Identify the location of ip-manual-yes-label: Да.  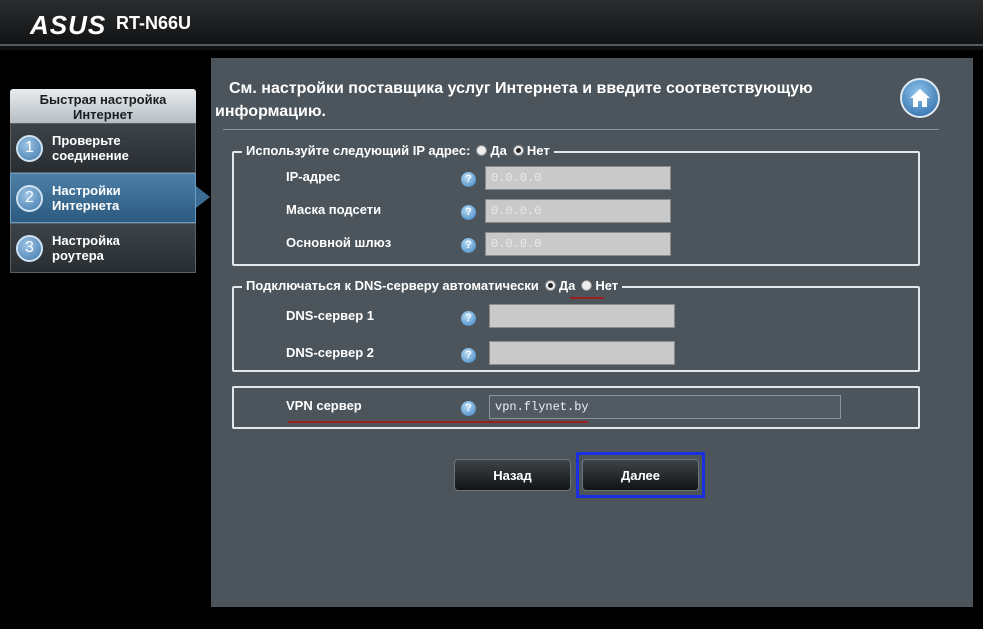
(498, 150).